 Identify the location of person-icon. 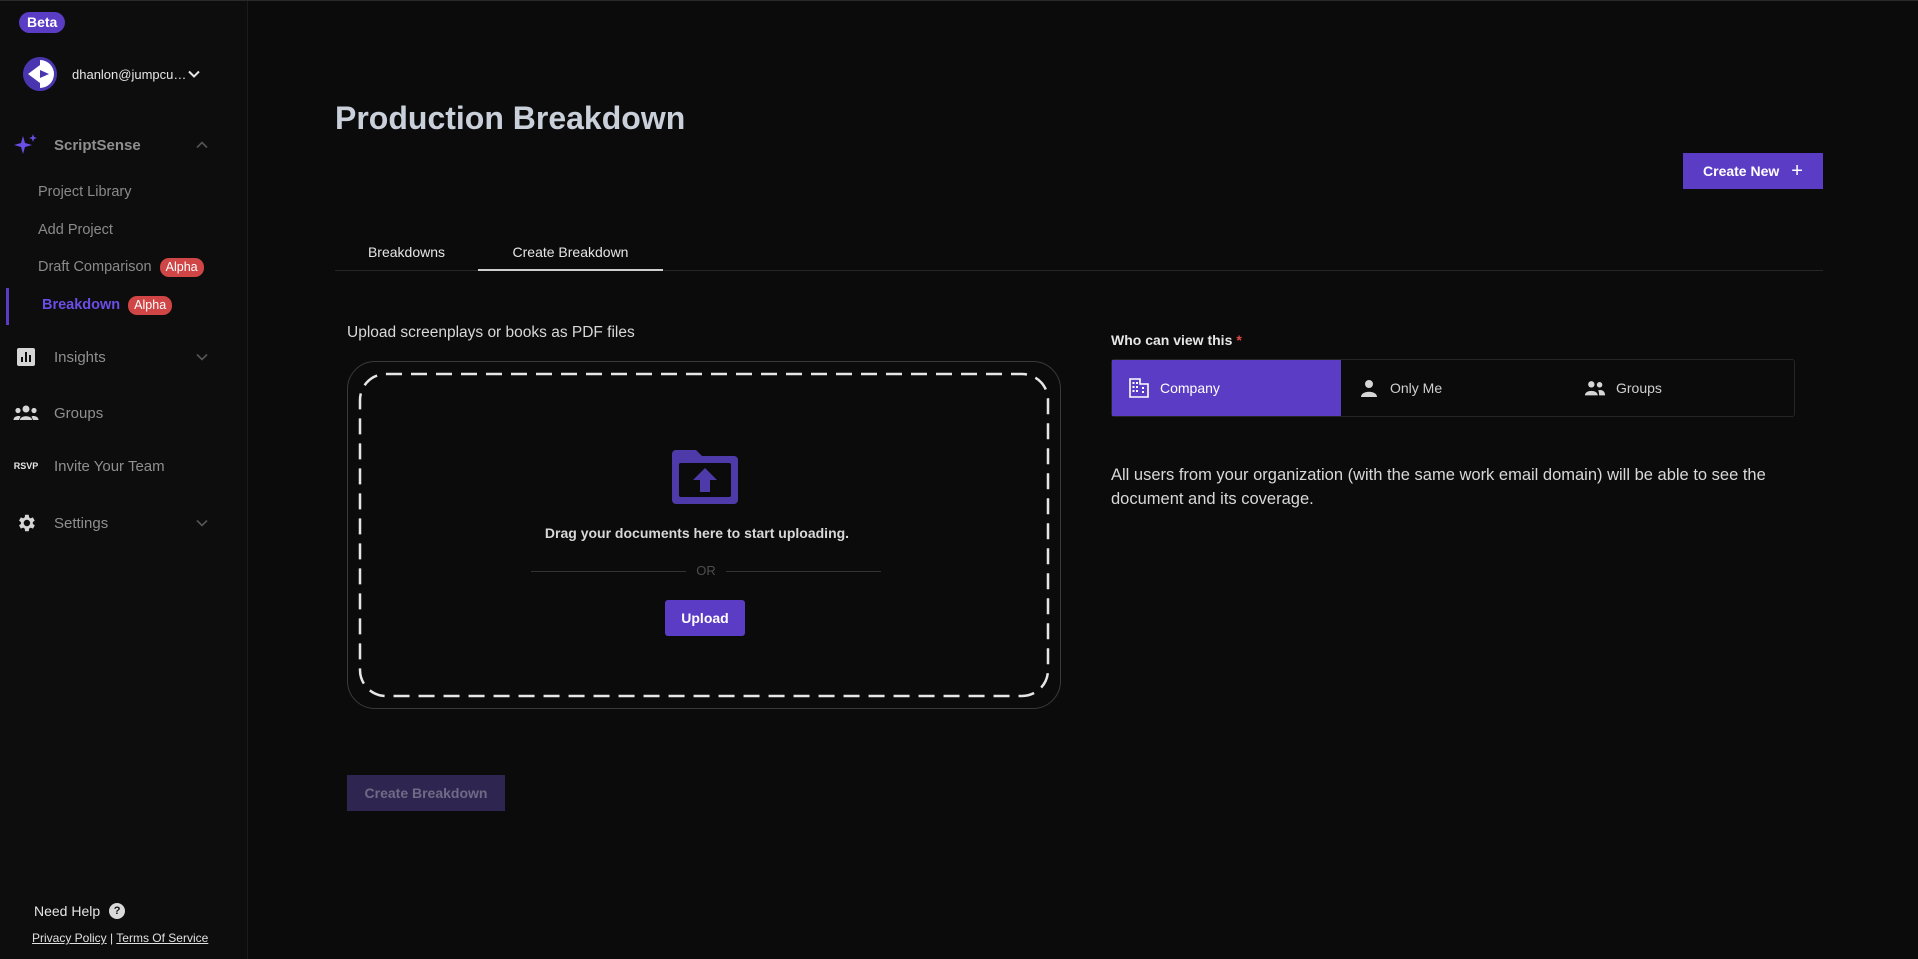
(1369, 388).